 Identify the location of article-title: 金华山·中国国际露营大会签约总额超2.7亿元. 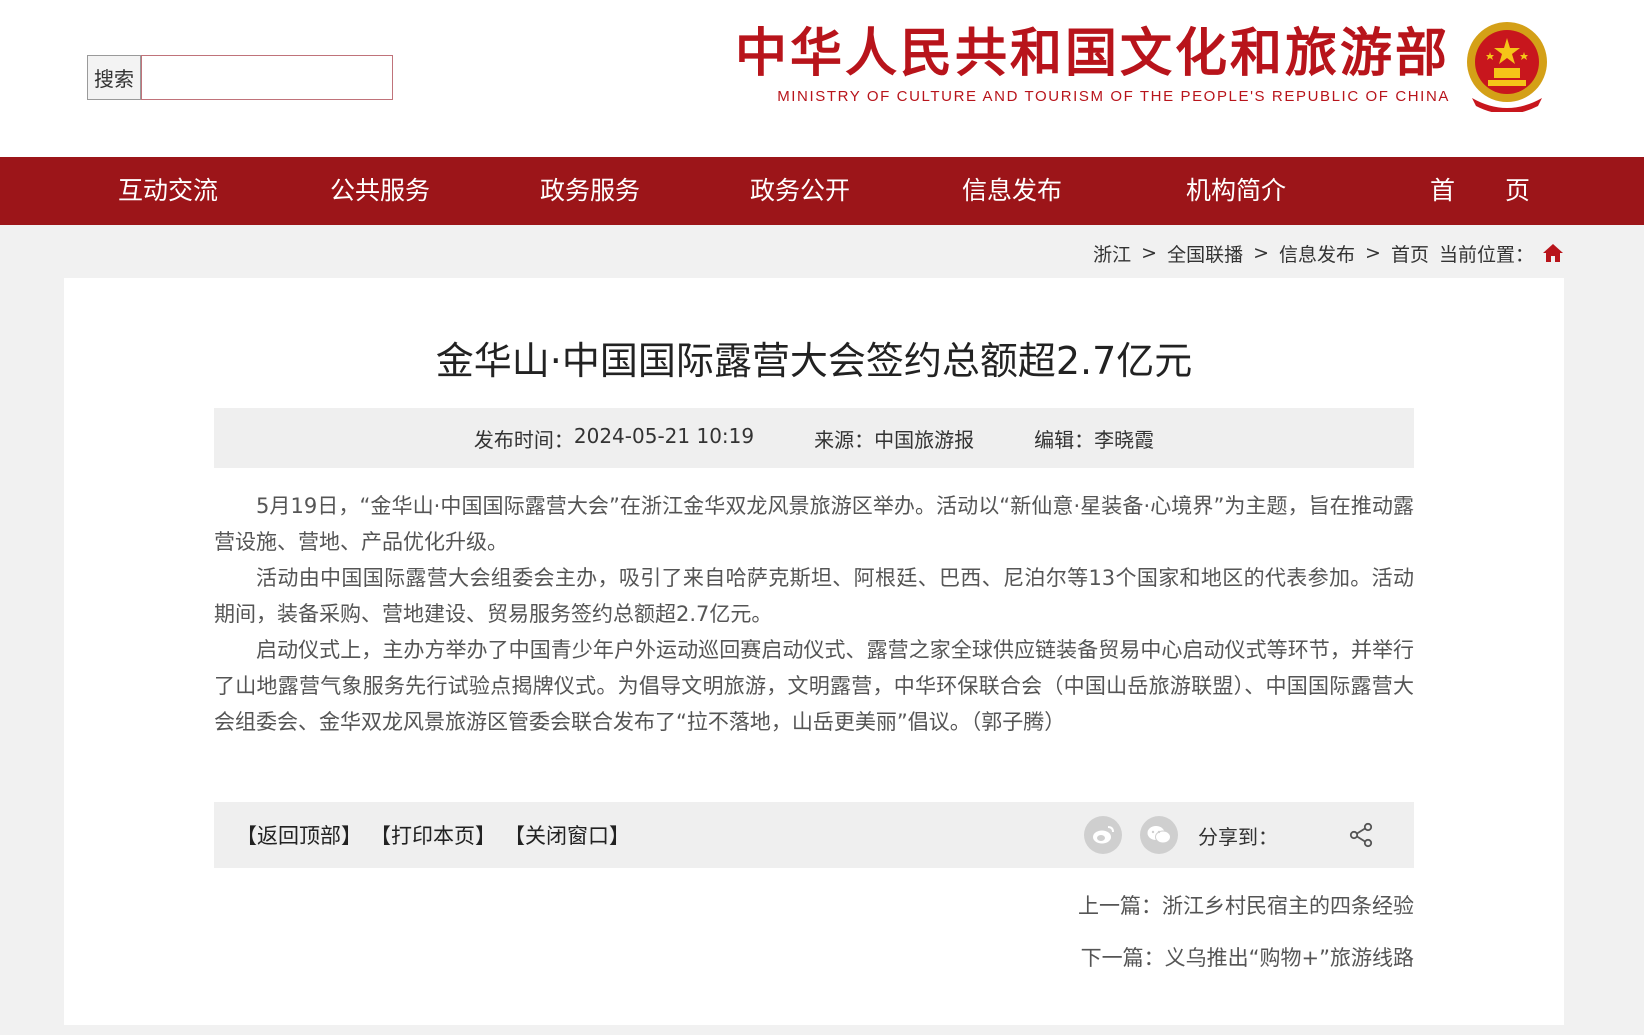
(814, 361).